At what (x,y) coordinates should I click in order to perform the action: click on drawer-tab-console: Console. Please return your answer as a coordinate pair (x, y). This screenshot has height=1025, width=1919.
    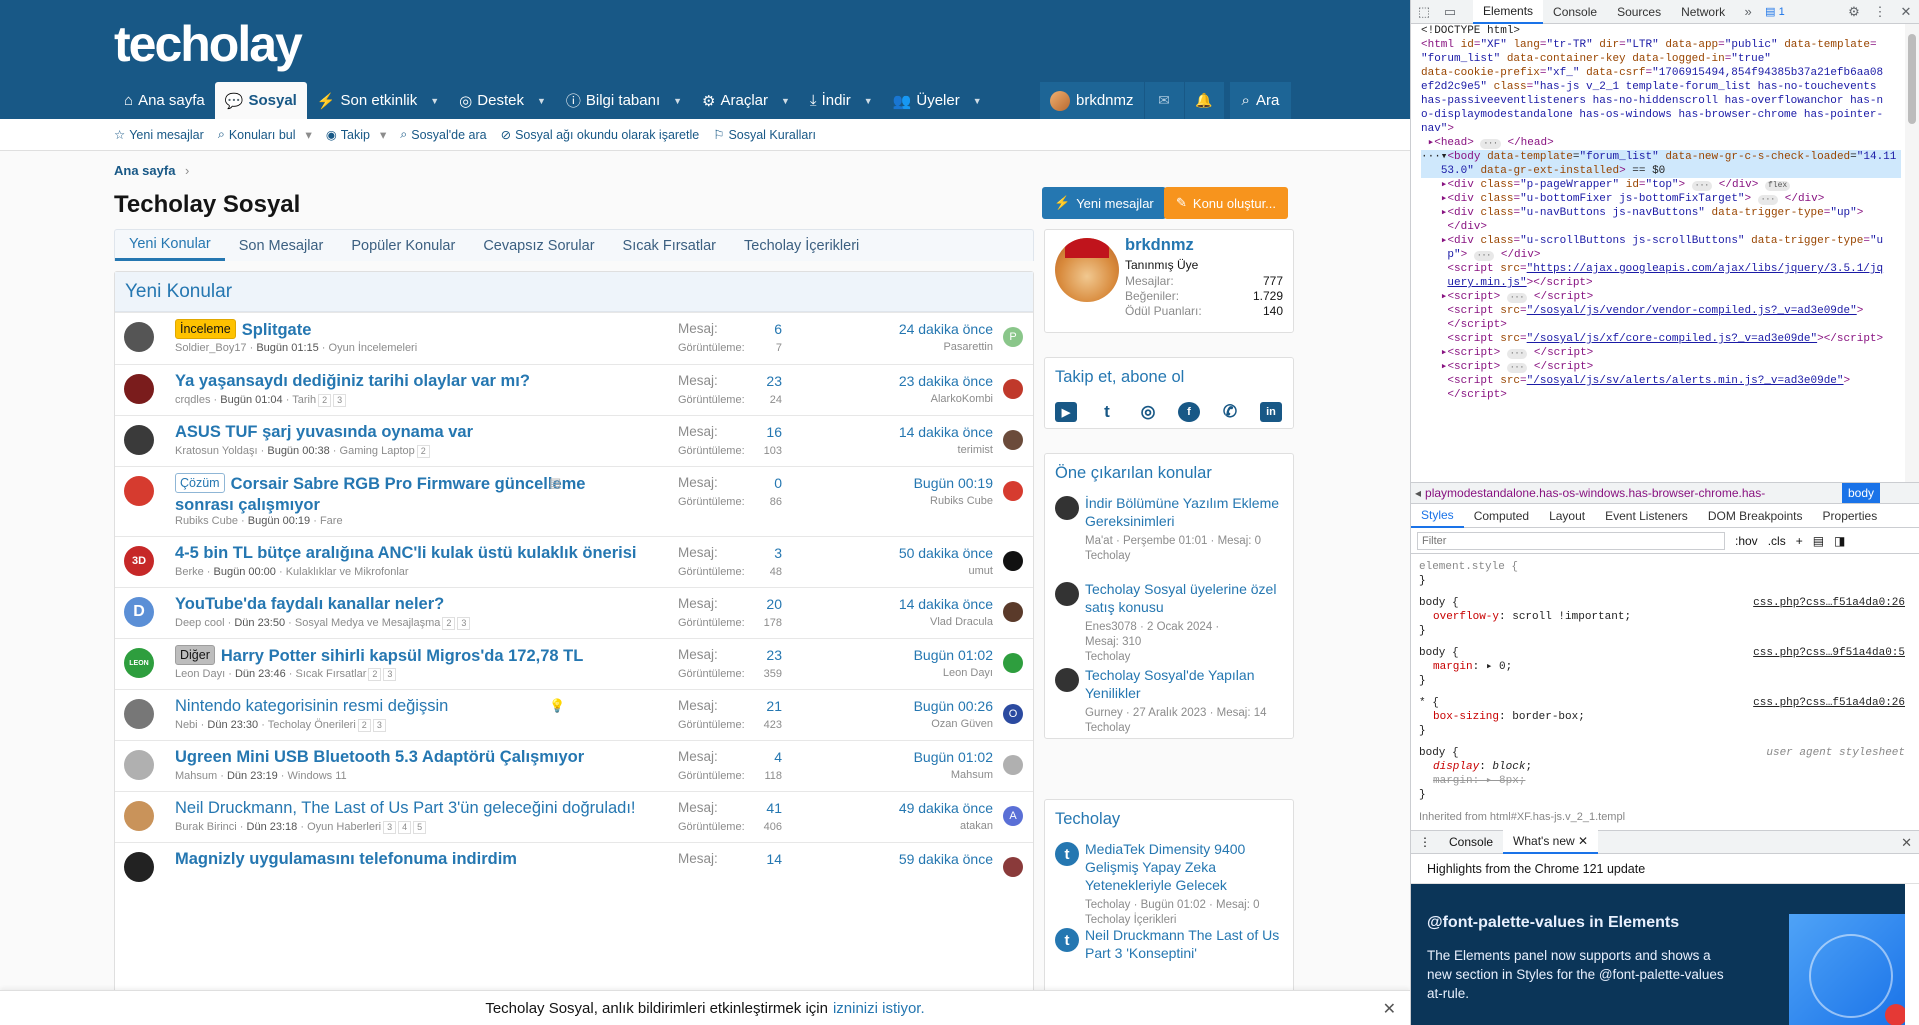
    Looking at the image, I should click on (1471, 842).